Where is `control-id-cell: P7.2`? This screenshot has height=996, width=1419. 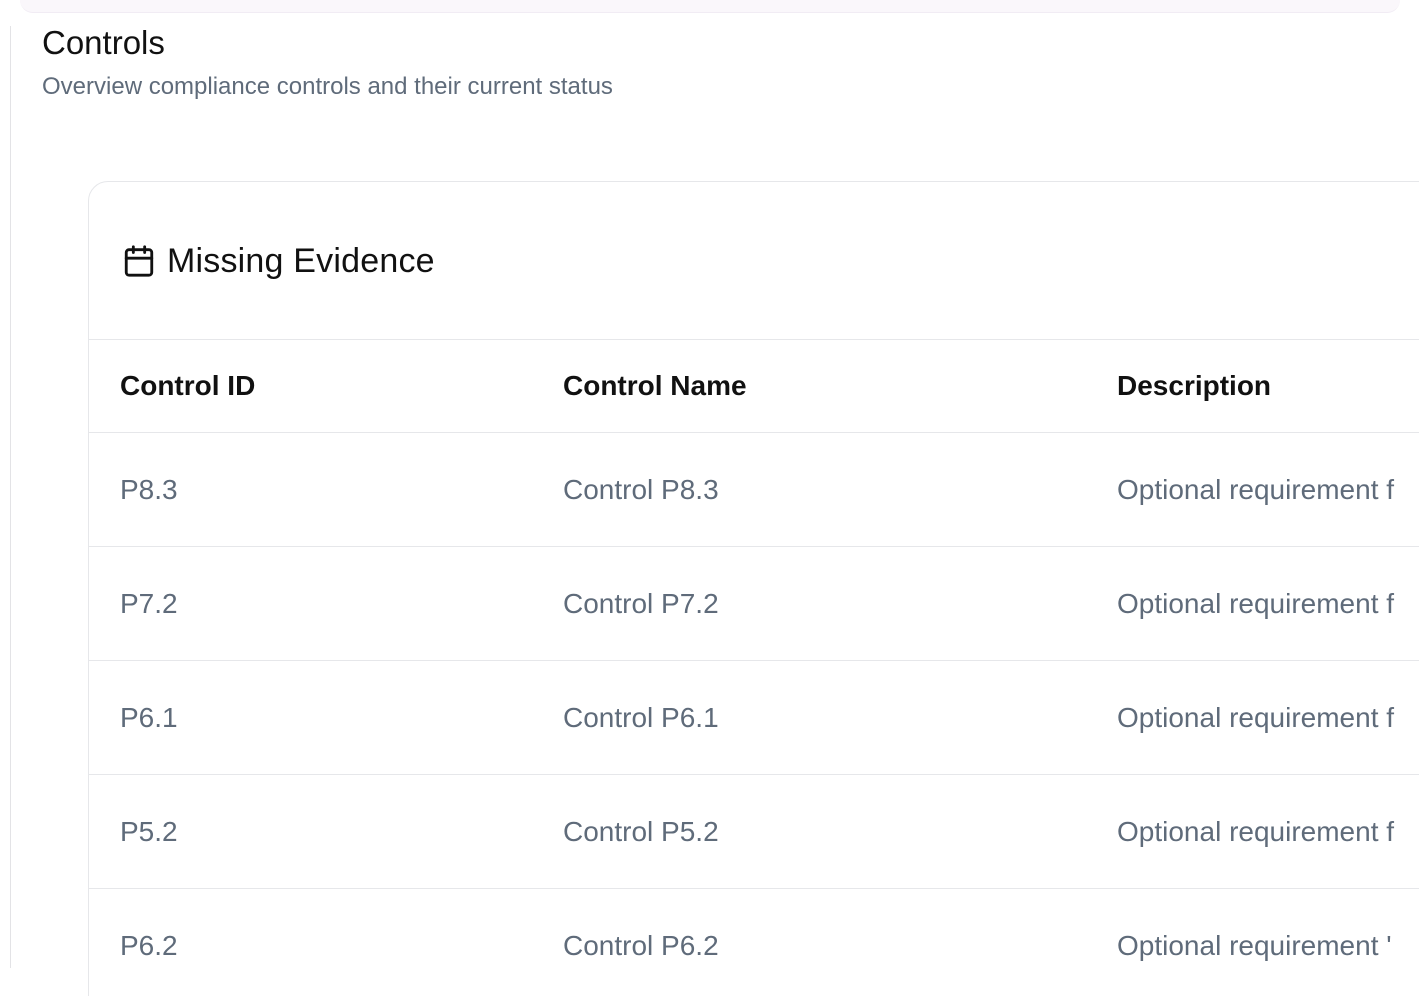 control-id-cell: P7.2 is located at coordinates (149, 603).